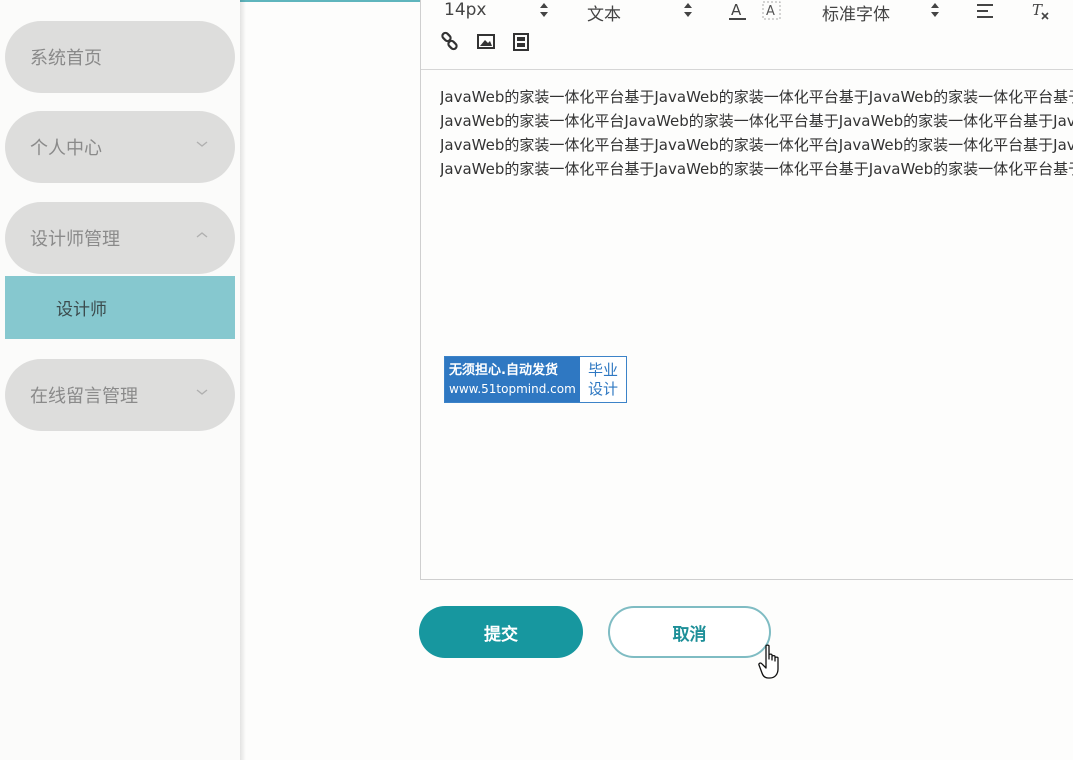 This screenshot has height=760, width=1073. What do you see at coordinates (450, 42) in the screenshot?
I see `link-icon` at bounding box center [450, 42].